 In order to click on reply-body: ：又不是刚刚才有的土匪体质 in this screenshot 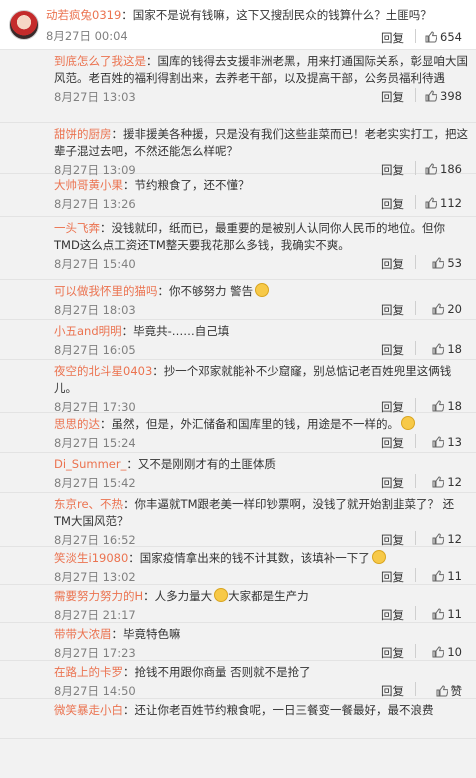, I will do `click(201, 464)`.